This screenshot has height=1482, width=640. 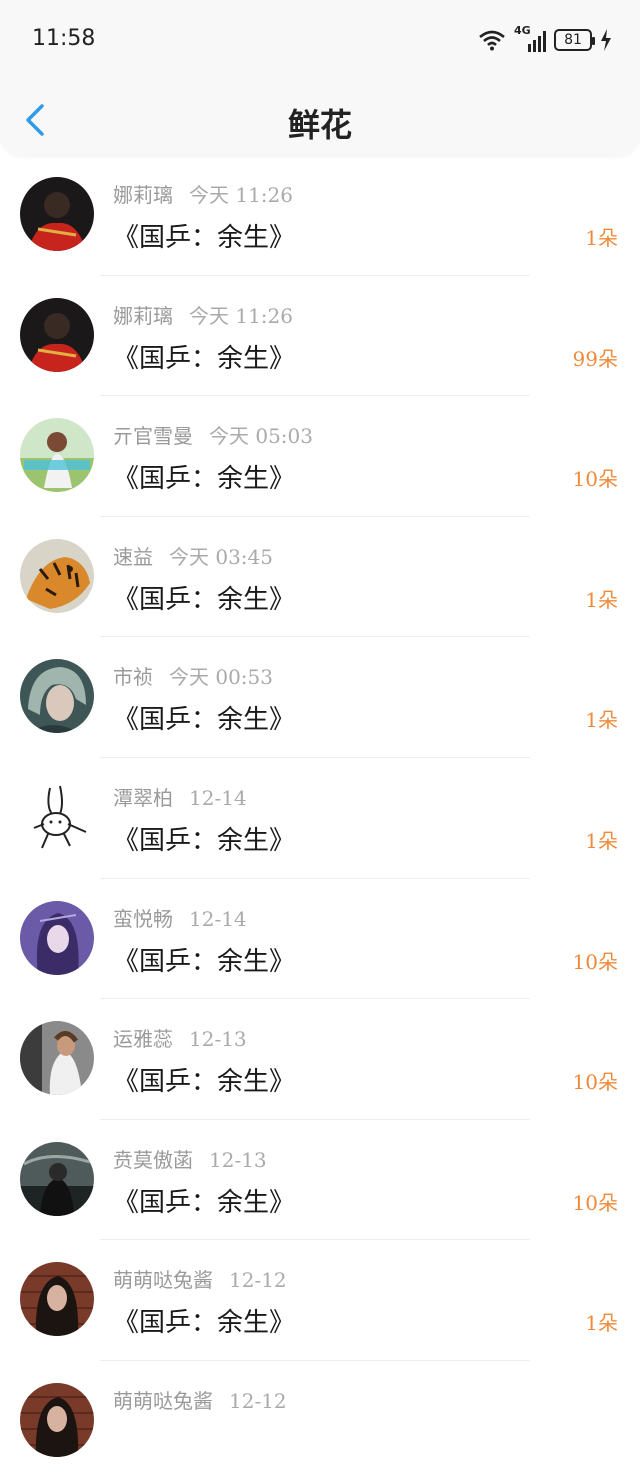 What do you see at coordinates (133, 556) in the screenshot?
I see `sender-name: 速益` at bounding box center [133, 556].